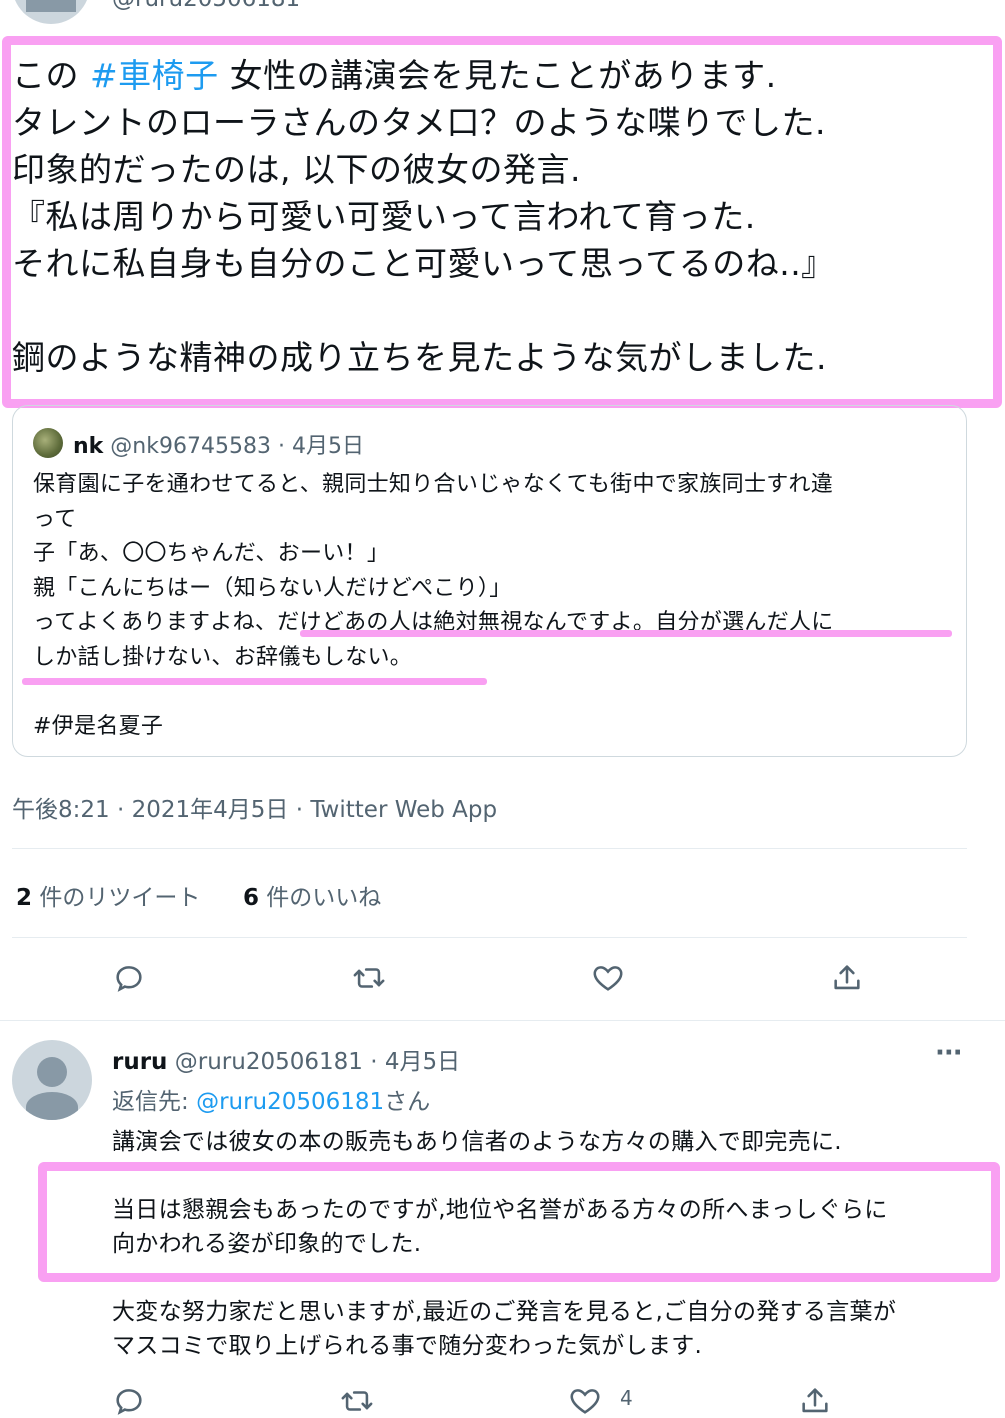 This screenshot has width=1005, height=1418. What do you see at coordinates (52, 1080) in the screenshot?
I see `reply-avatar` at bounding box center [52, 1080].